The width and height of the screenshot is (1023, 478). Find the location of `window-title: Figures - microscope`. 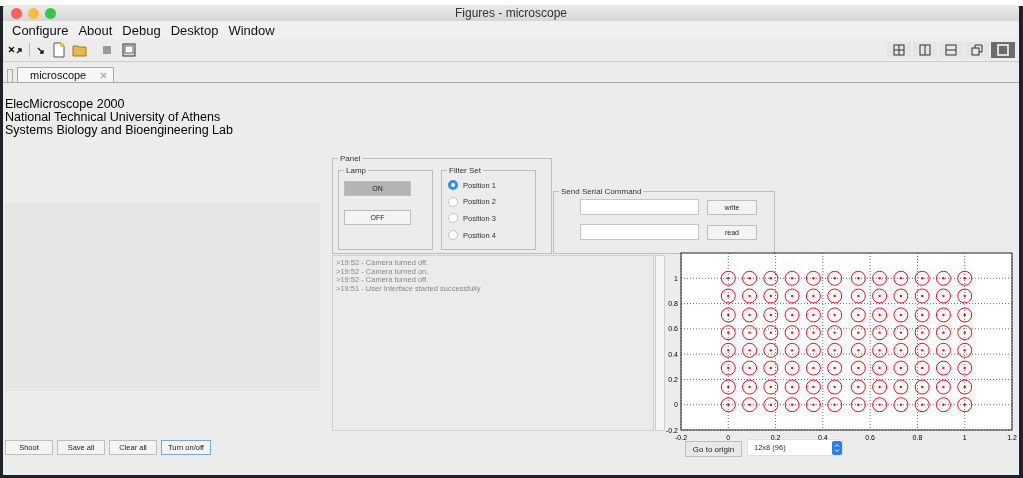

window-title: Figures - microscope is located at coordinates (511, 13).